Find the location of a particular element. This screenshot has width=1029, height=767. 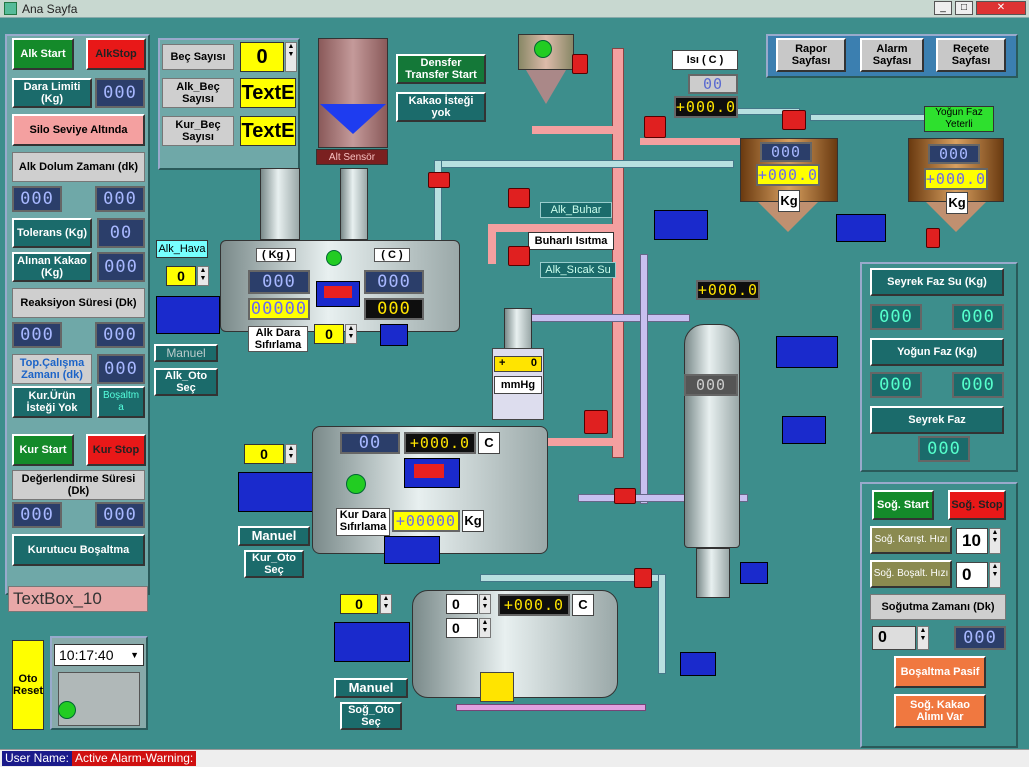

silo-seviye-button: Silo Seviye Altında is located at coordinates (78, 130).